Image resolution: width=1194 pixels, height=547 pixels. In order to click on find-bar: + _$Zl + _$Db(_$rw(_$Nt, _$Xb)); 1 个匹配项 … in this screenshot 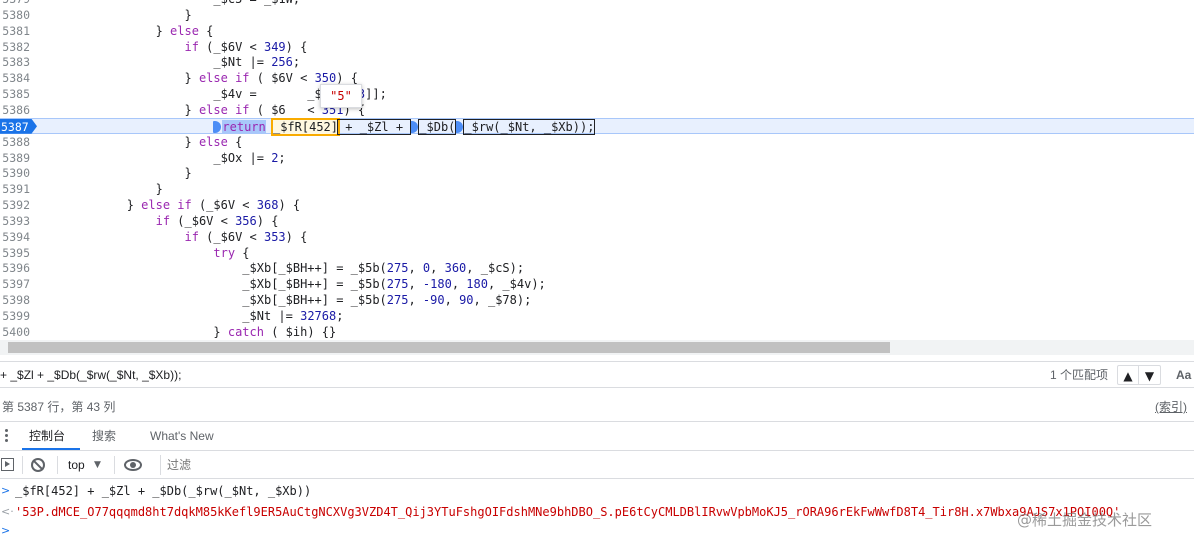, I will do `click(597, 374)`.